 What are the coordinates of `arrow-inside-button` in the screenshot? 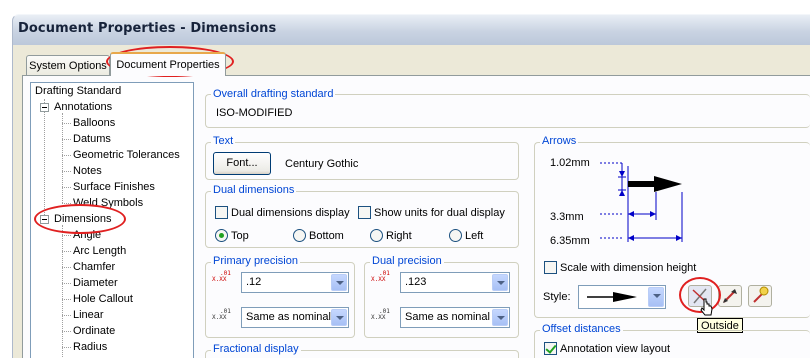 It's located at (730, 296).